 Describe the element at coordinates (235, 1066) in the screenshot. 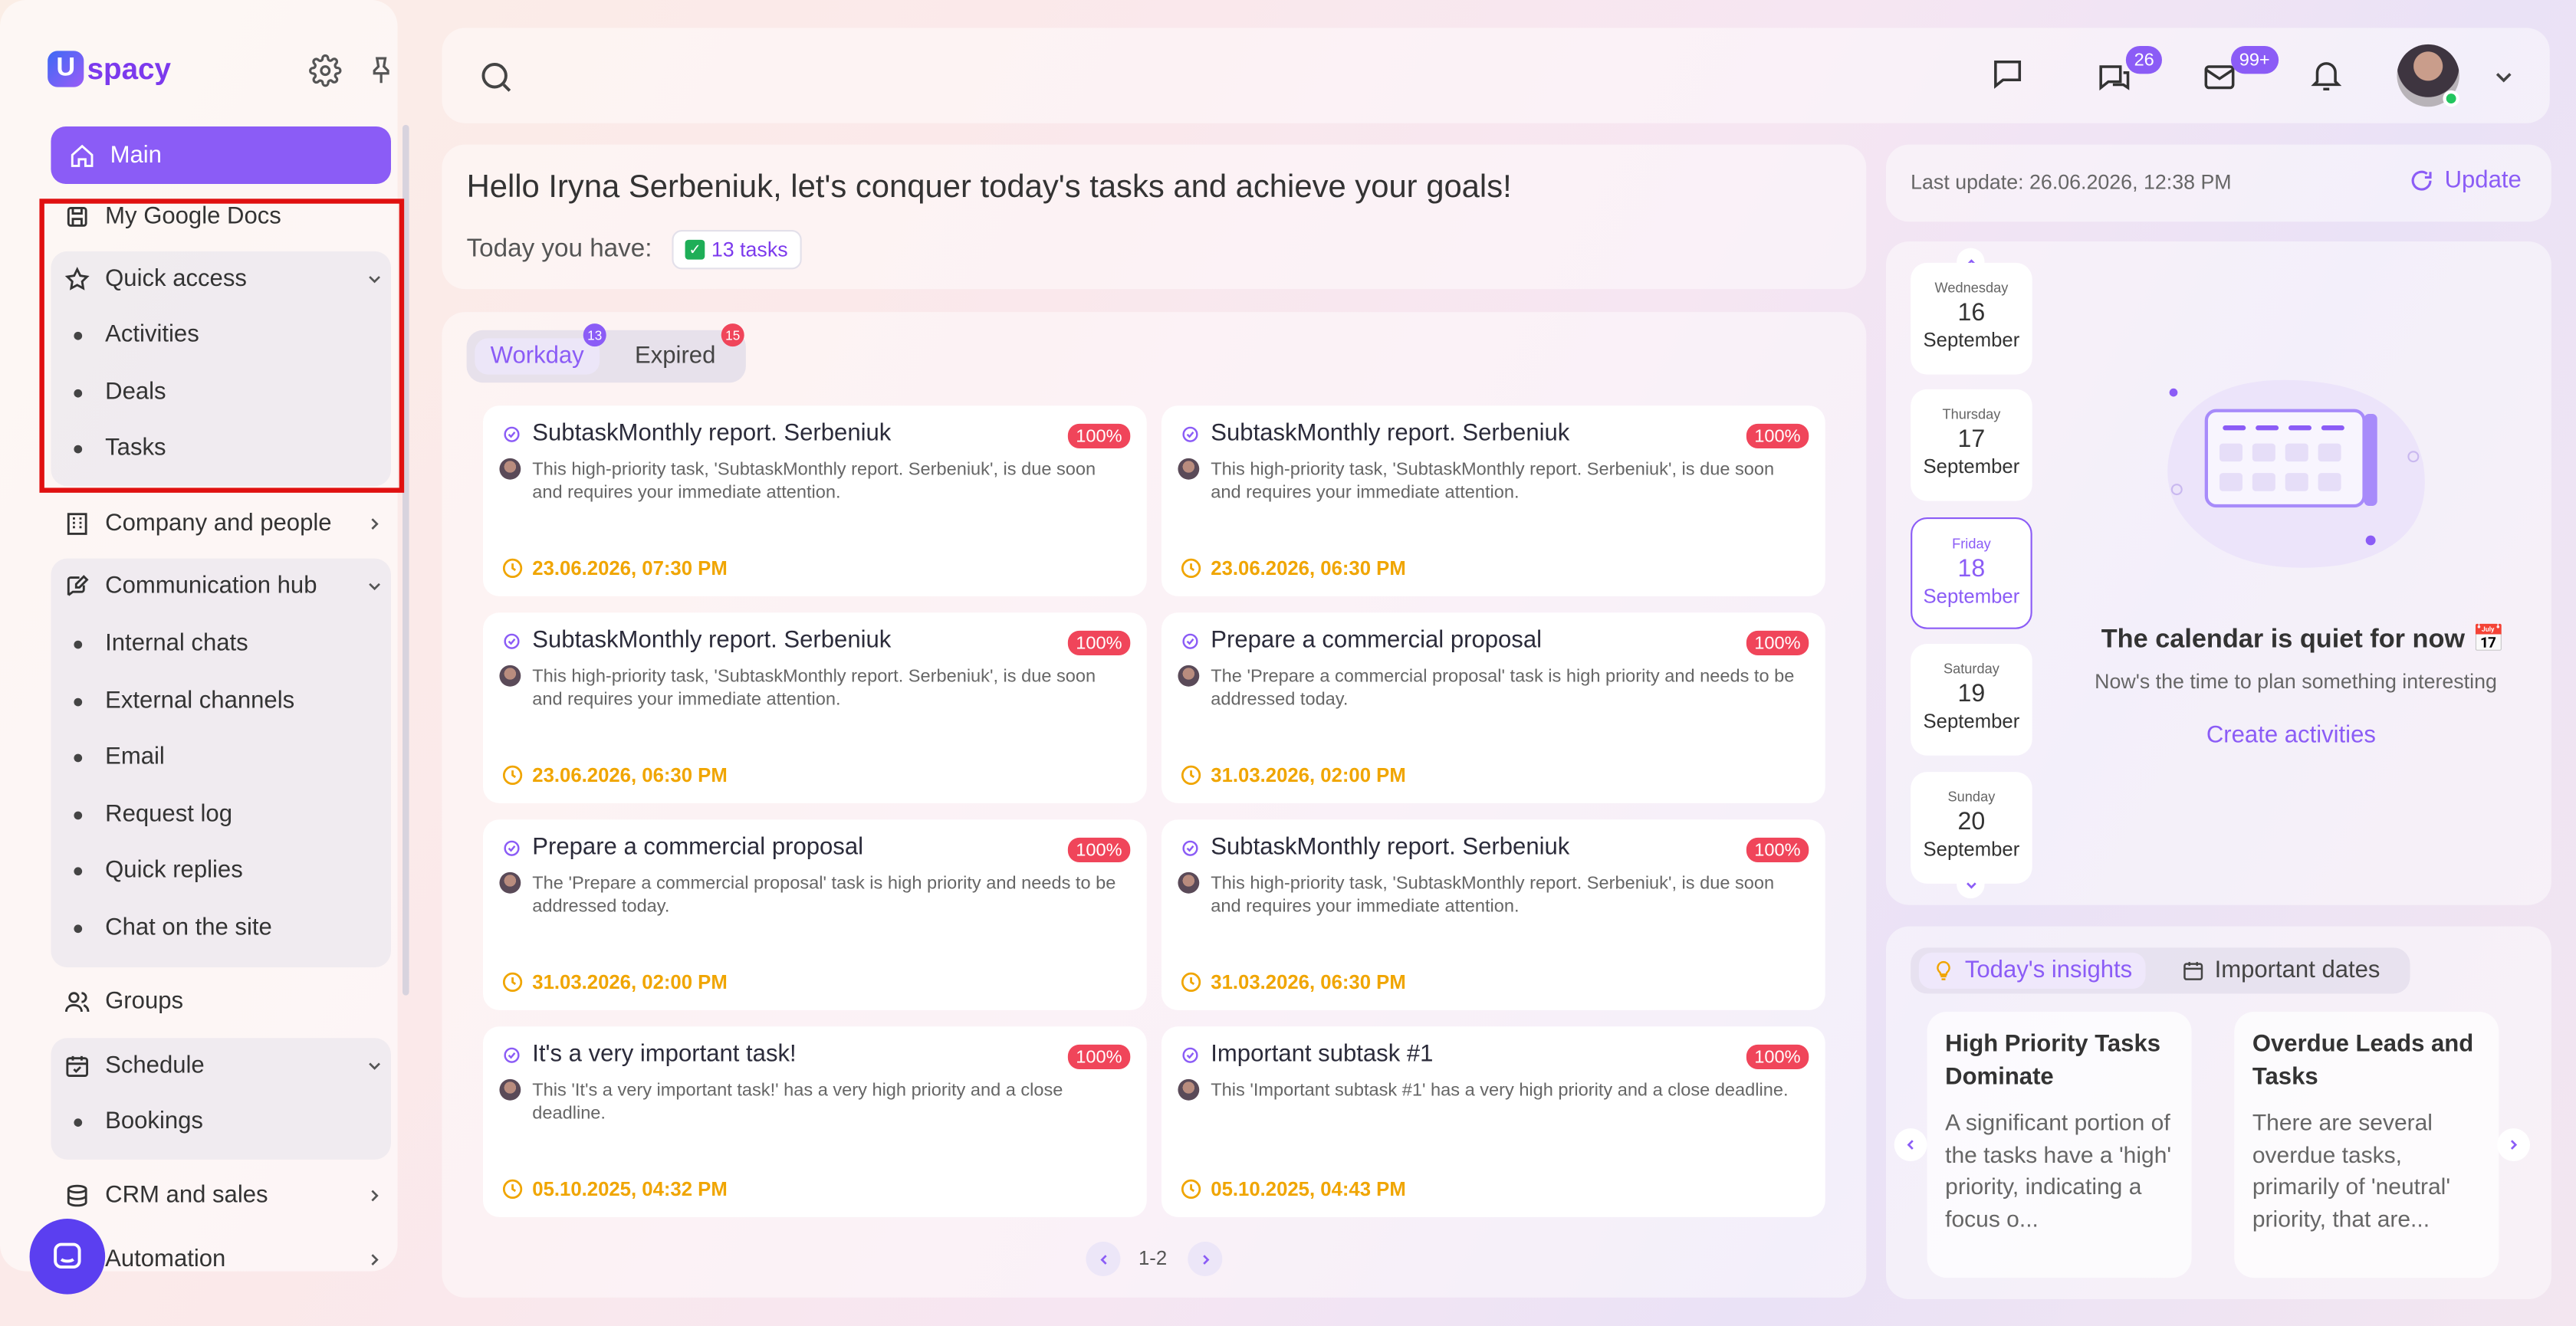

I see `sidebar-item-schedule: Schedule` at that location.